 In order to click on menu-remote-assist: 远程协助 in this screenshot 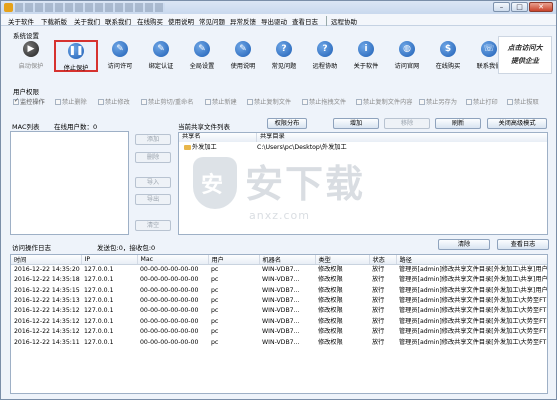, I will do `click(341, 21)`.